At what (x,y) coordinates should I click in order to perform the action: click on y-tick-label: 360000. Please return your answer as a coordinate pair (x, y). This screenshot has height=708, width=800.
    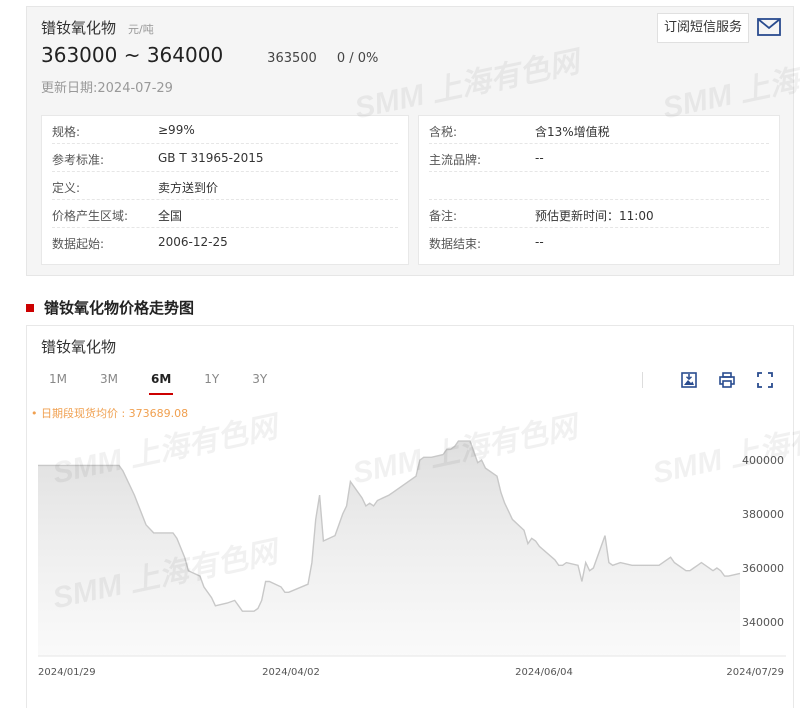
    Looking at the image, I should click on (763, 568).